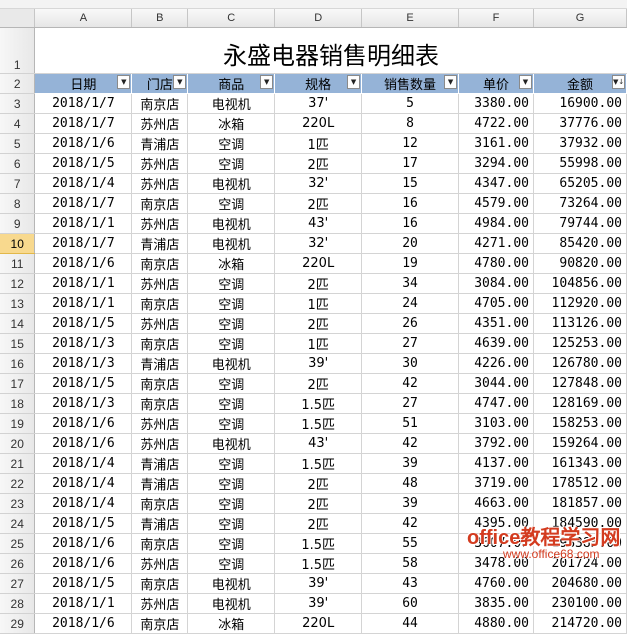  I want to click on cell-qty: 30, so click(410, 363).